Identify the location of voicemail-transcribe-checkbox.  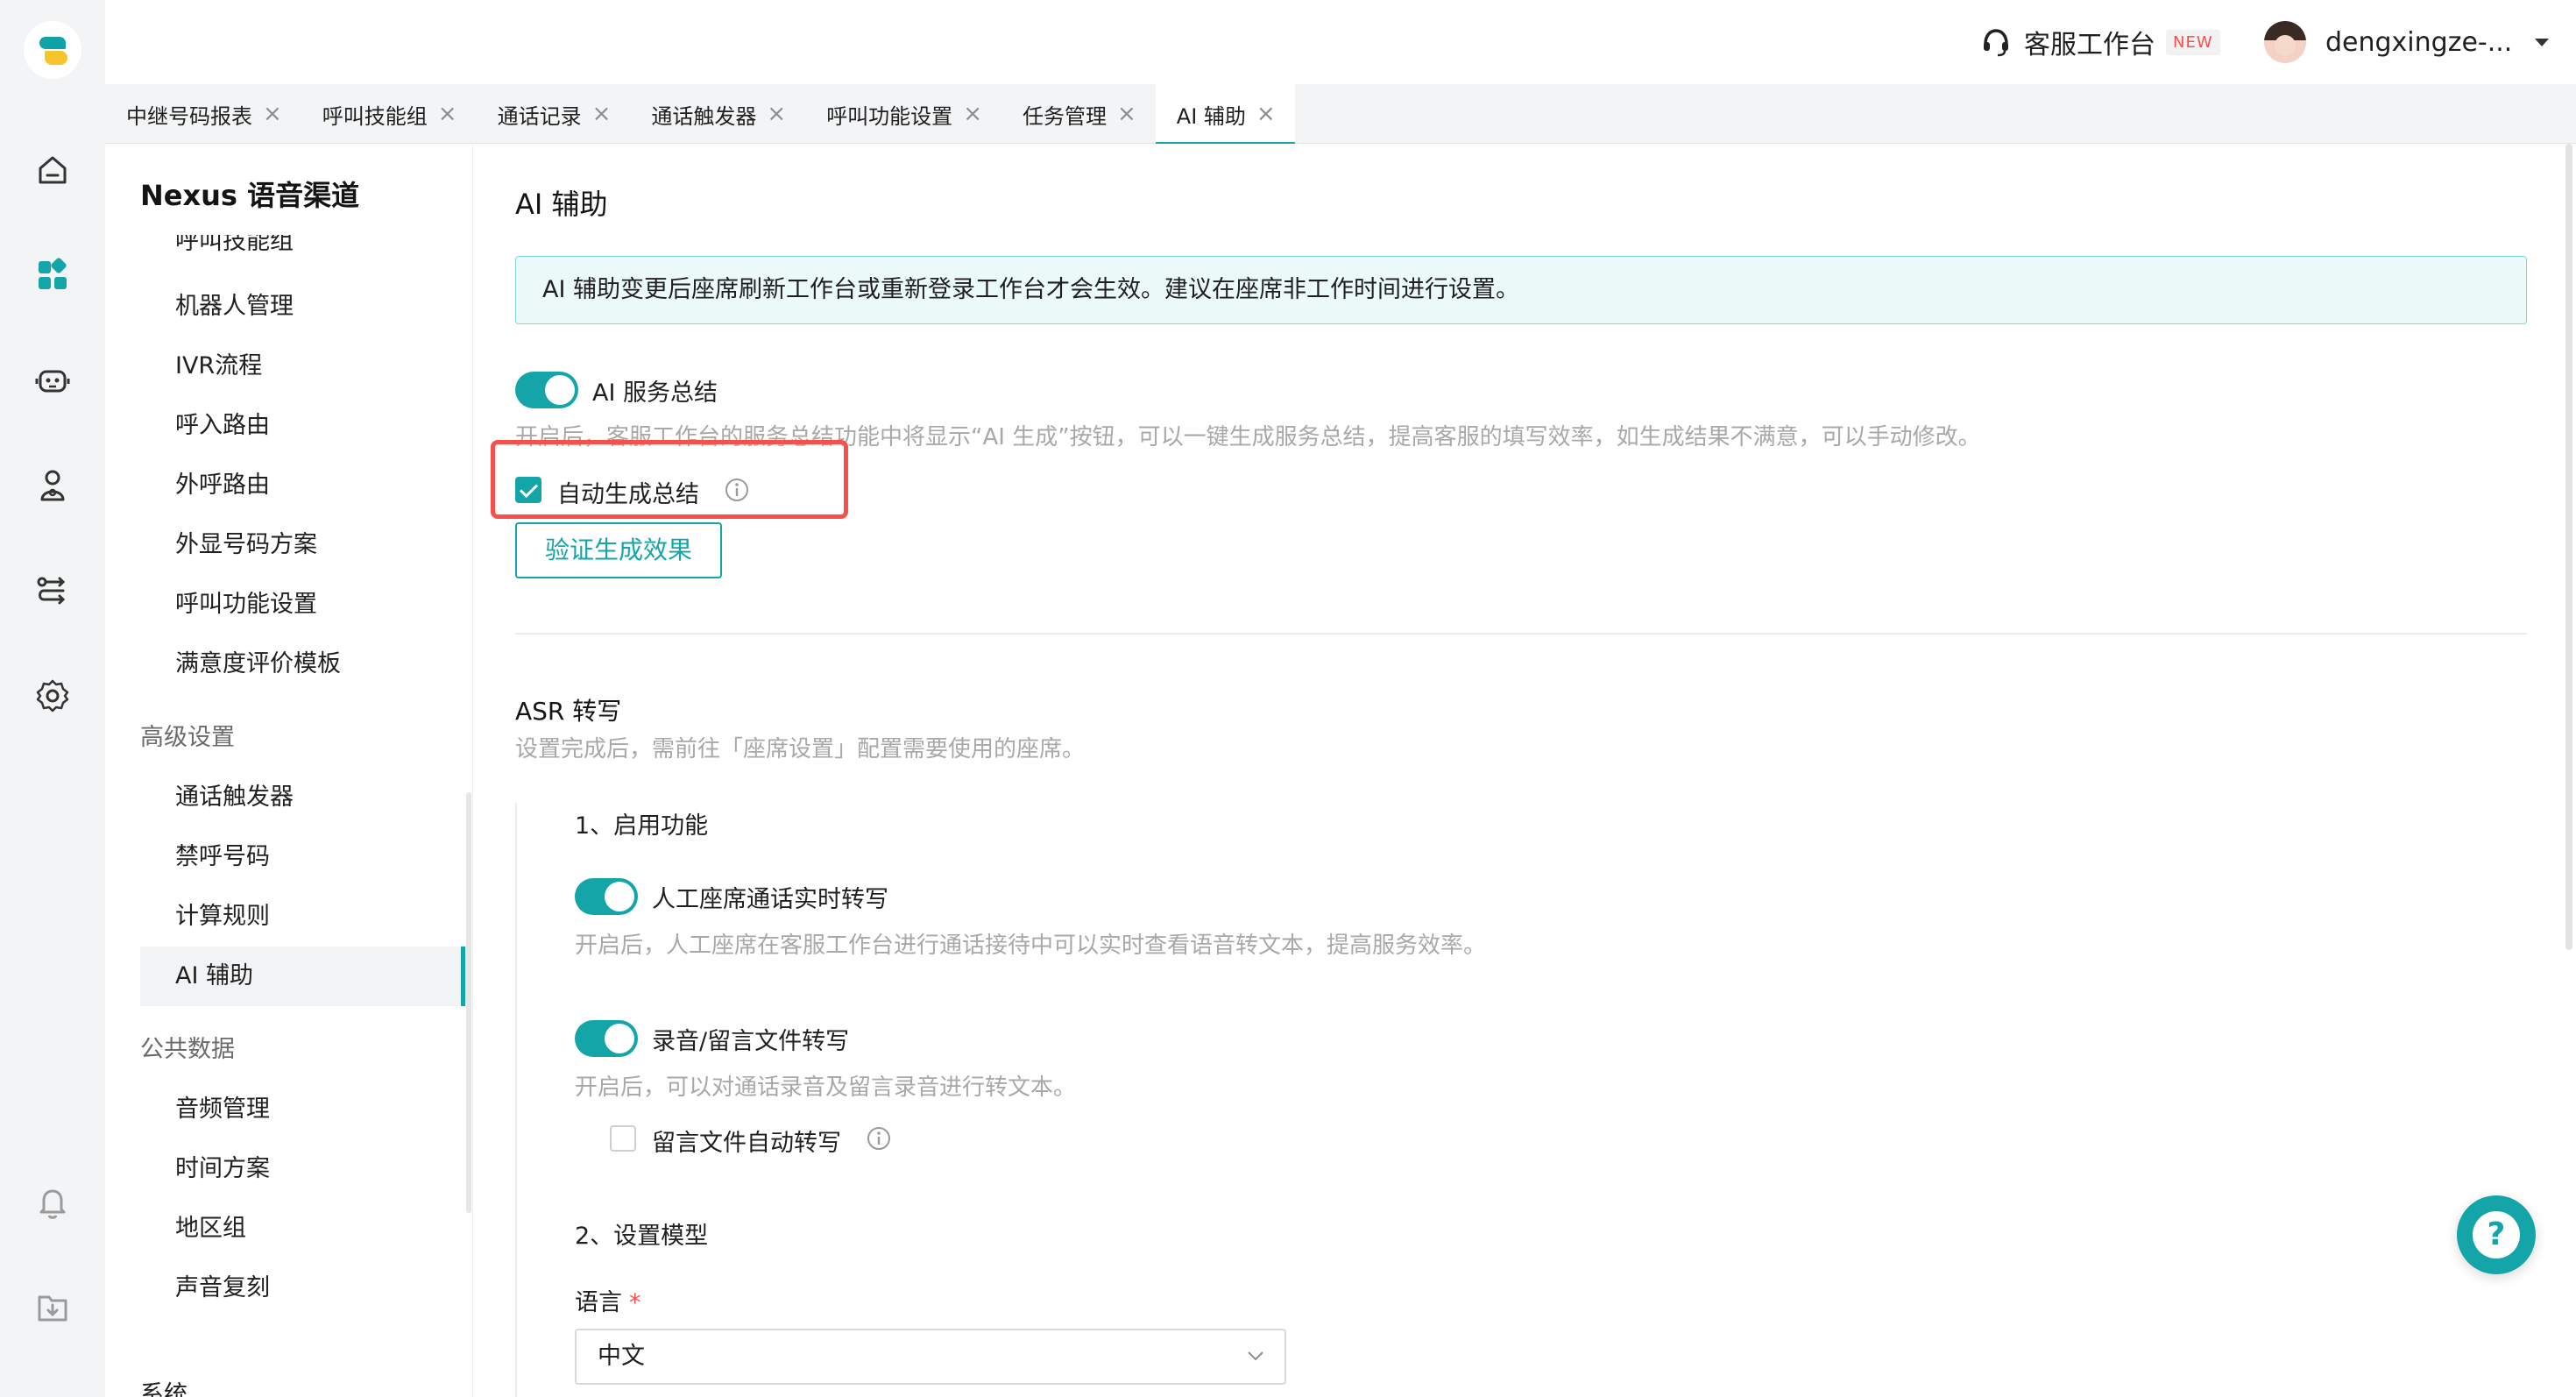
(623, 1138).